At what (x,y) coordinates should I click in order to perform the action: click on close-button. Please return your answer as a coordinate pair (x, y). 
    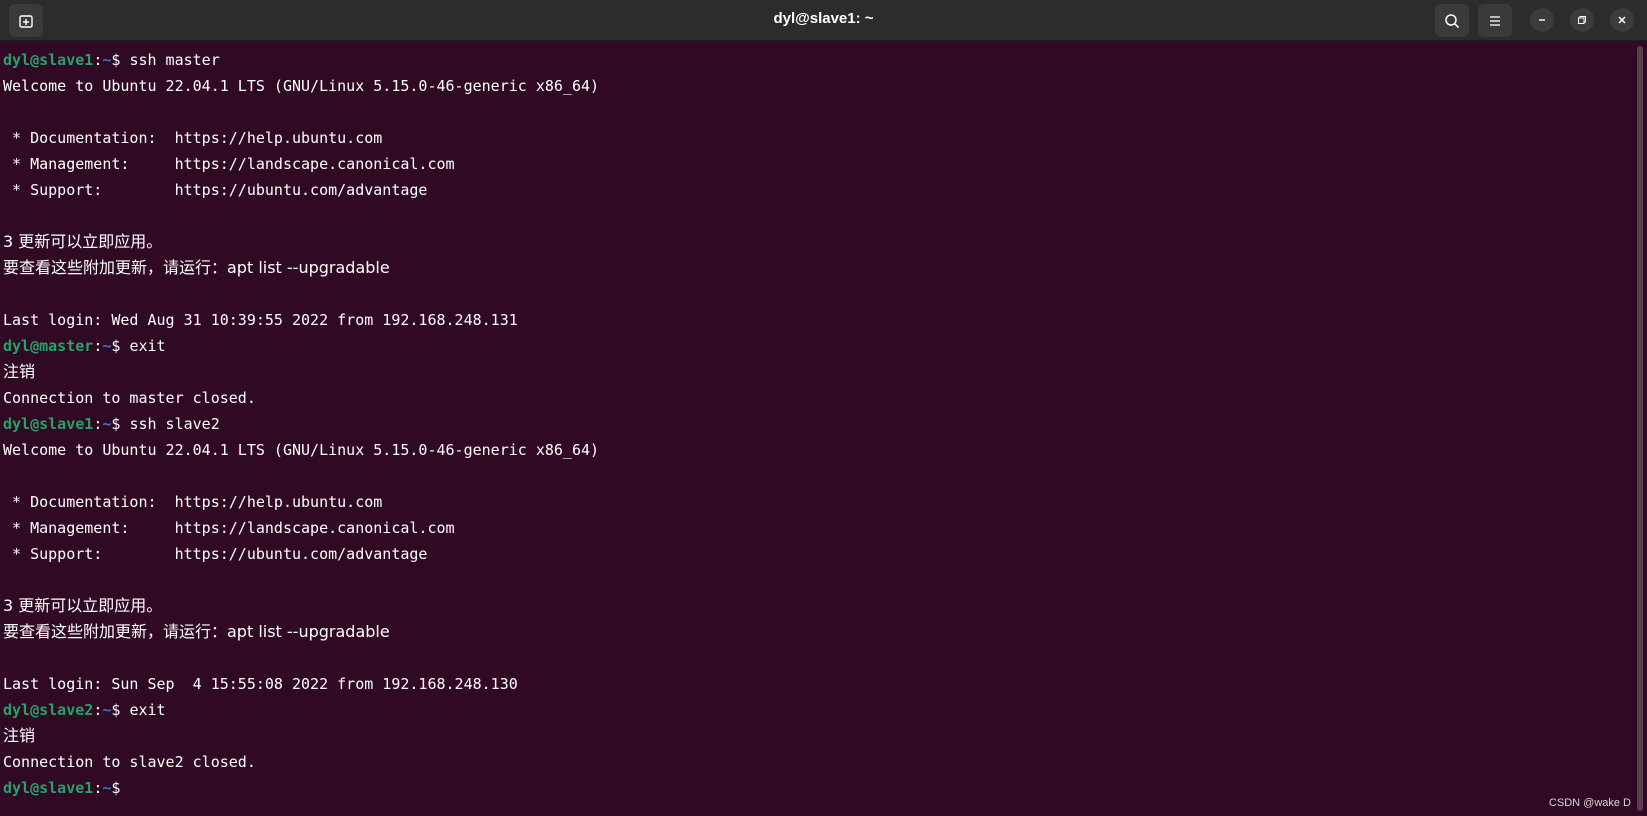
    Looking at the image, I should click on (1622, 20).